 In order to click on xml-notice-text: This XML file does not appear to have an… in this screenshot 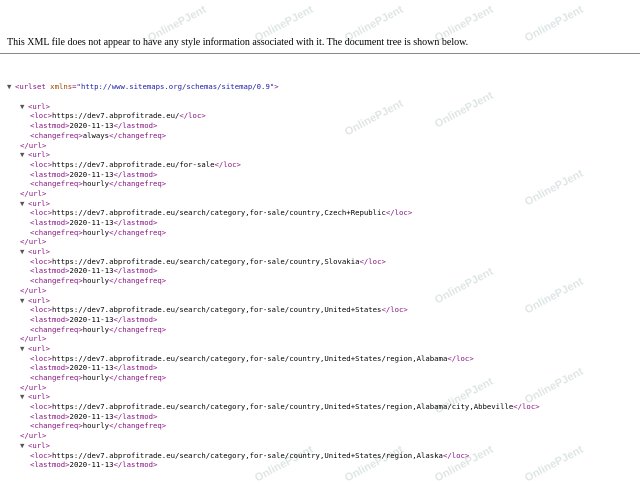, I will do `click(238, 42)`.